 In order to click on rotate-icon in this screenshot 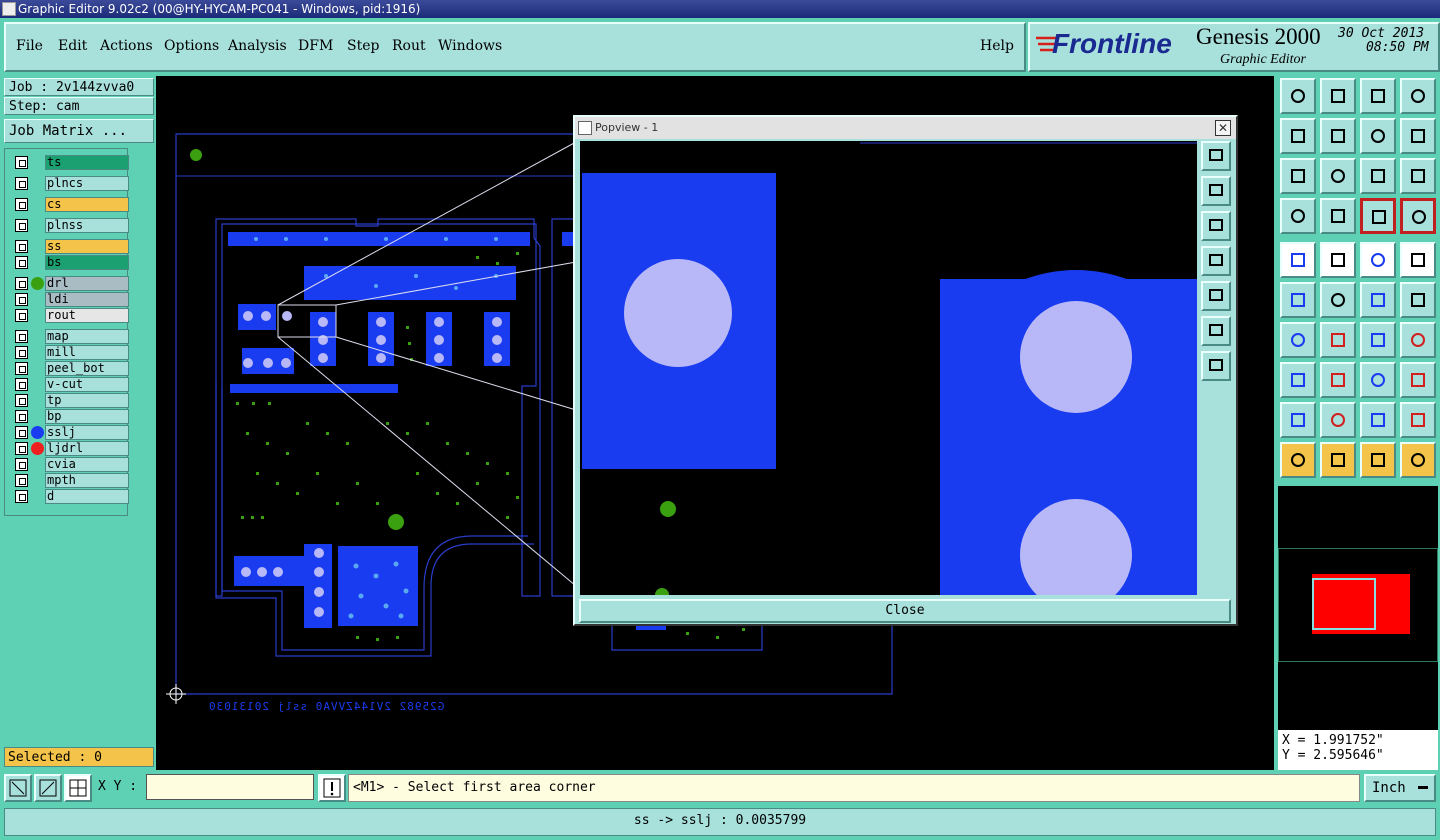, I will do `click(1378, 136)`.